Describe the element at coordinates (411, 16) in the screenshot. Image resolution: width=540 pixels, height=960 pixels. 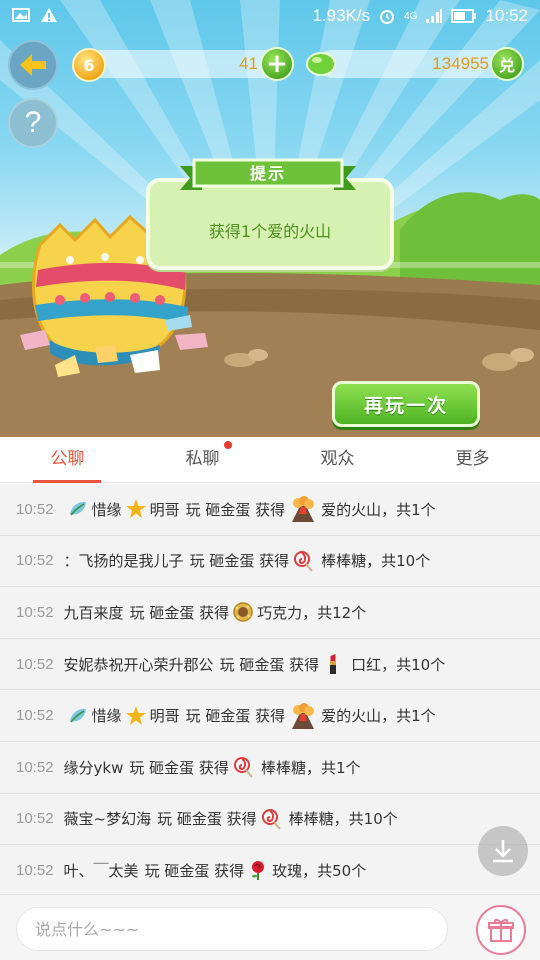
I see `network-type: 4G` at that location.